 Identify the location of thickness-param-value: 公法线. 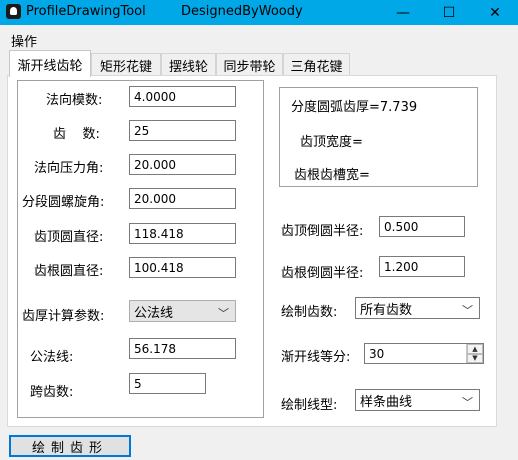
(154, 313).